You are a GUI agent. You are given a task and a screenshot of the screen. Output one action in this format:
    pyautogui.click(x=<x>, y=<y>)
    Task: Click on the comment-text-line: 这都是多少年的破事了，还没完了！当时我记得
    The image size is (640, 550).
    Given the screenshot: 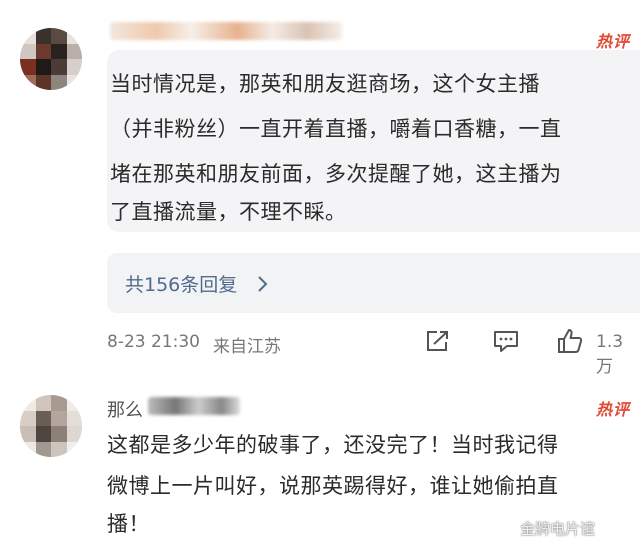 What is the action you would take?
    pyautogui.click(x=333, y=445)
    